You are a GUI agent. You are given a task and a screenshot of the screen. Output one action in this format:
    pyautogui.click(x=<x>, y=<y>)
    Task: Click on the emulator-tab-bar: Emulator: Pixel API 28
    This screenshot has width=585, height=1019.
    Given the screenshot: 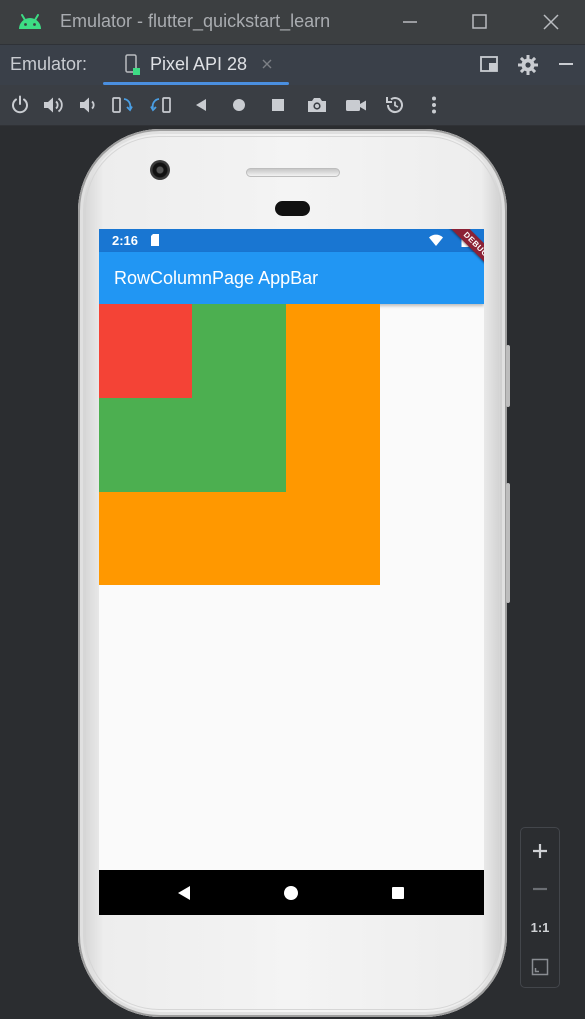 What is the action you would take?
    pyautogui.click(x=292, y=64)
    